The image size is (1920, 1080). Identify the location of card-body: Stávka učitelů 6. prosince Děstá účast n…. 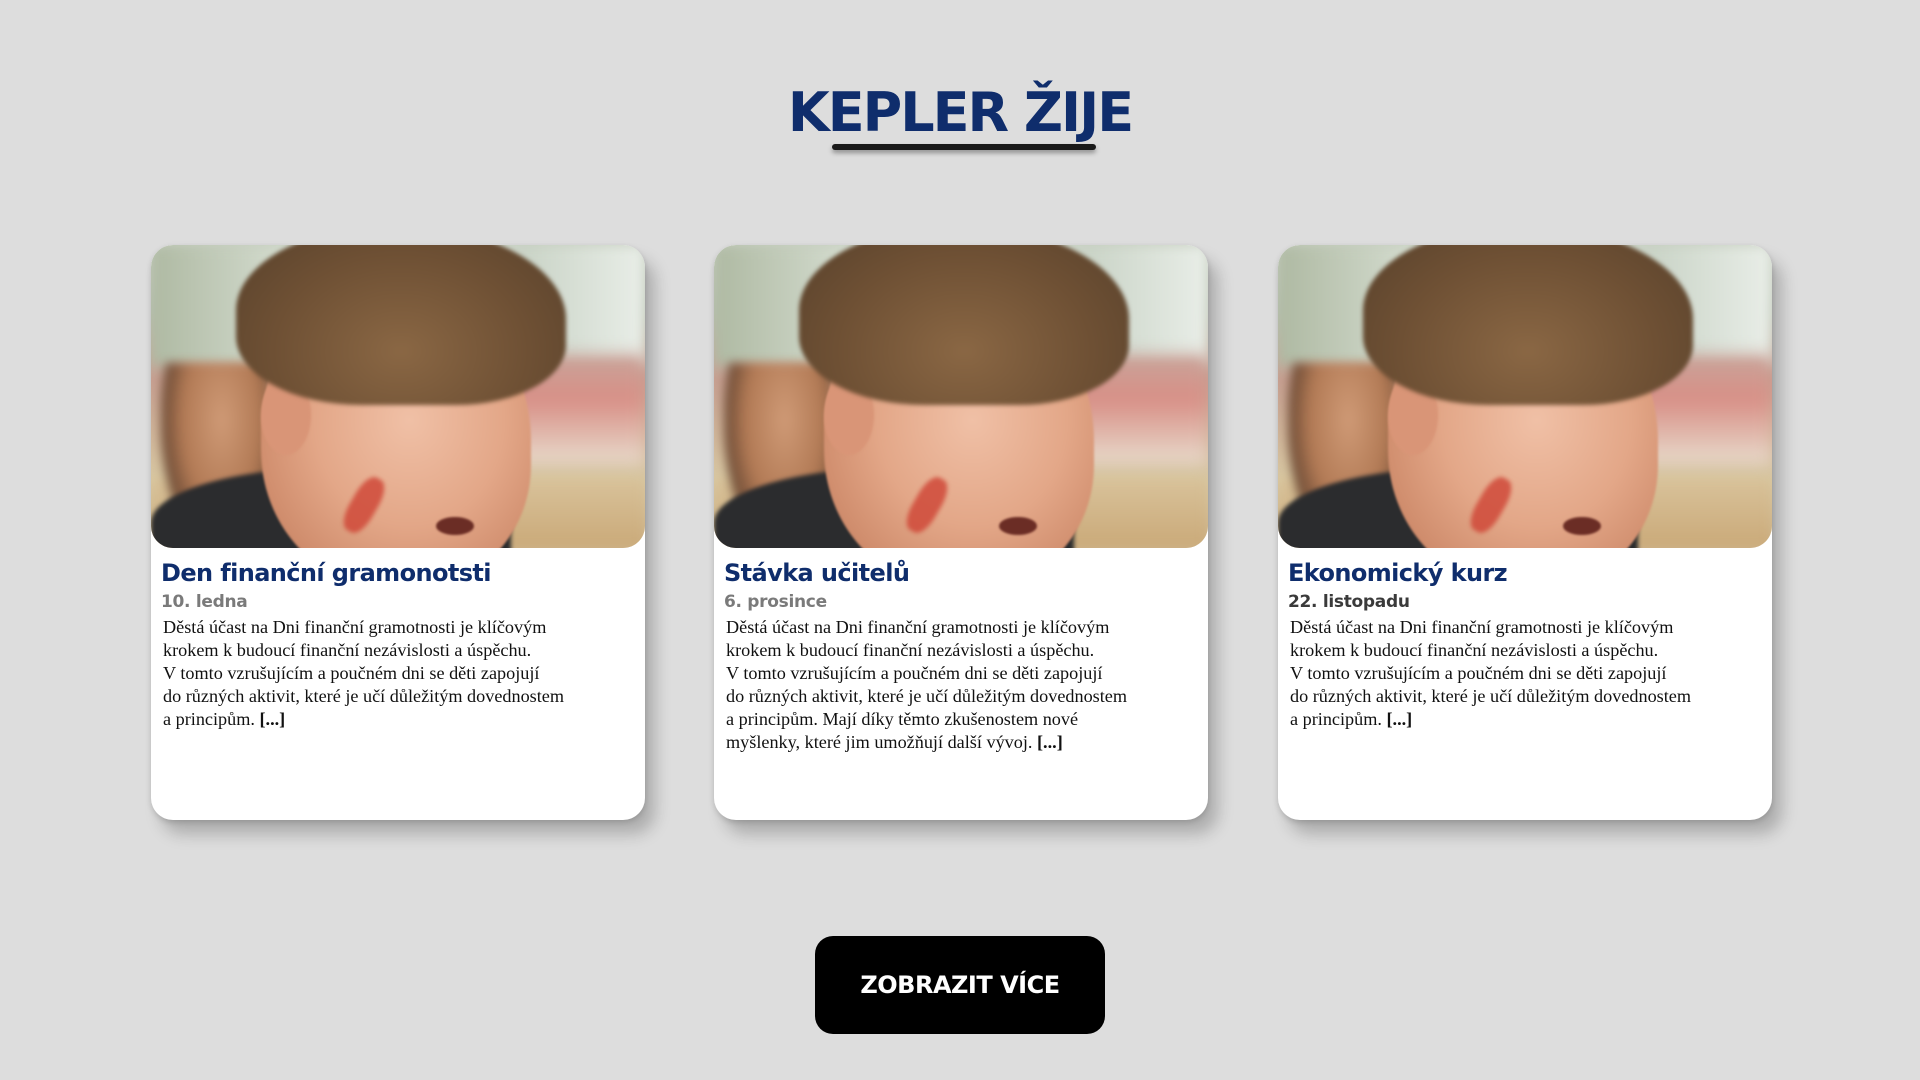
(958, 656).